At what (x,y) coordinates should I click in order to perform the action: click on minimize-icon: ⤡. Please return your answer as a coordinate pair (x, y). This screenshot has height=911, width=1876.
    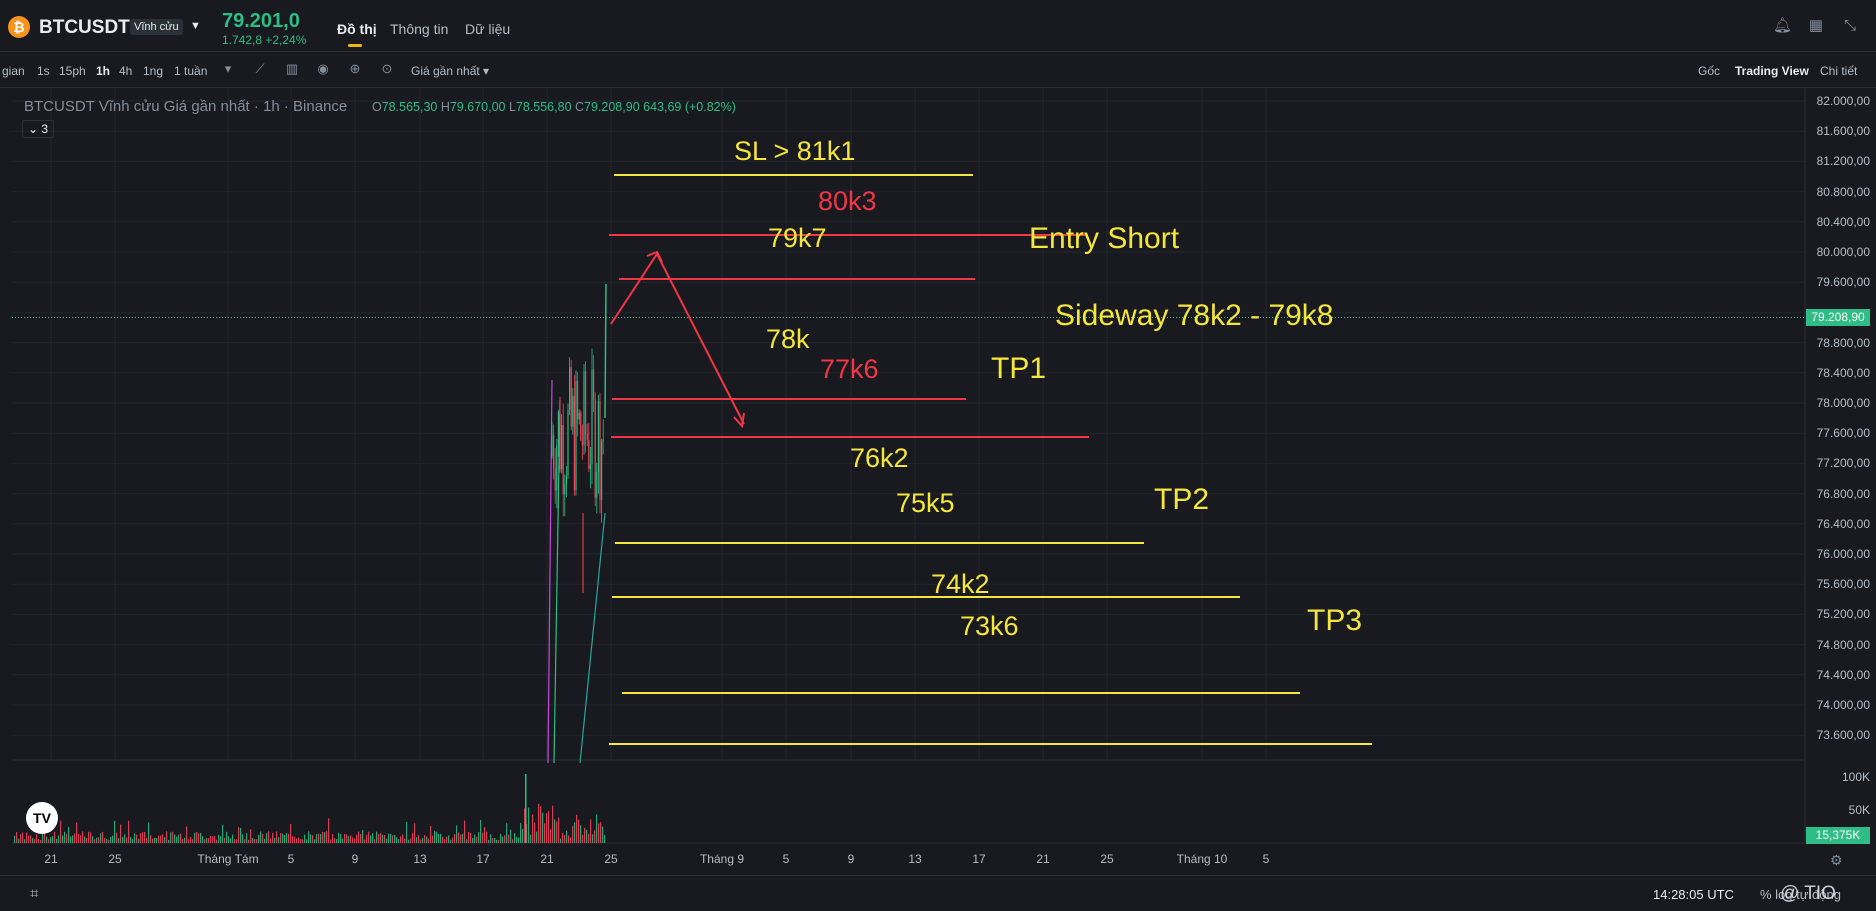
    Looking at the image, I should click on (1850, 26).